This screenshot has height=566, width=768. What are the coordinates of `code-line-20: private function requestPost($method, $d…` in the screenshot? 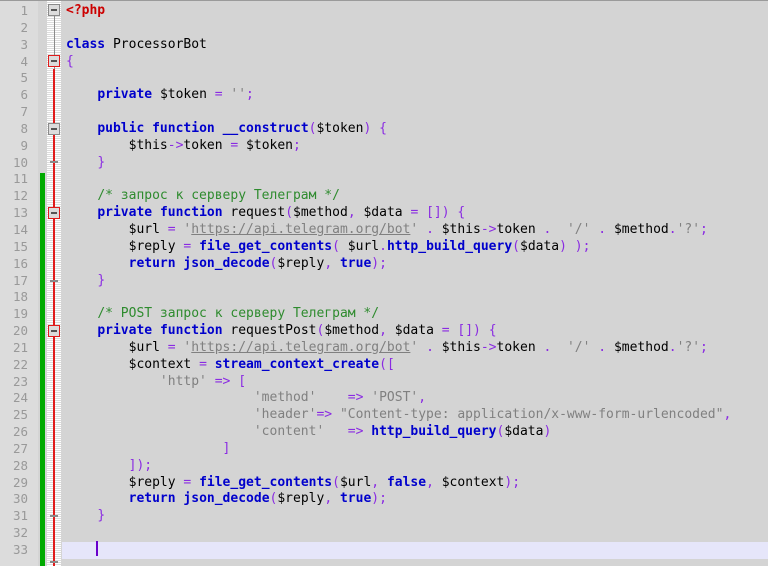 It's located at (415, 331).